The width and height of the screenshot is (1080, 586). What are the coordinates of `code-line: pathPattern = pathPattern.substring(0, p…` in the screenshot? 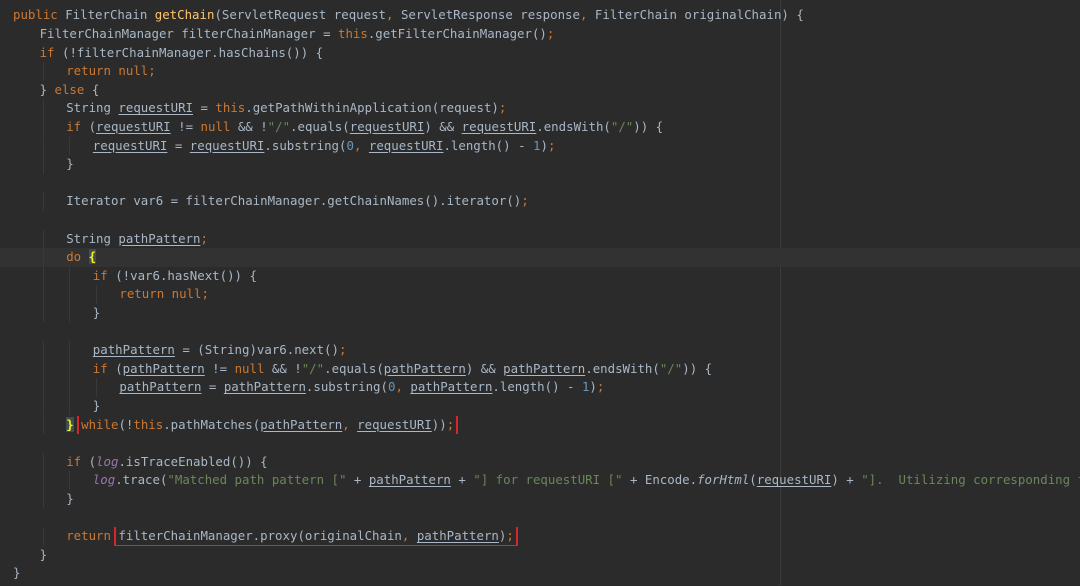 It's located at (540, 387).